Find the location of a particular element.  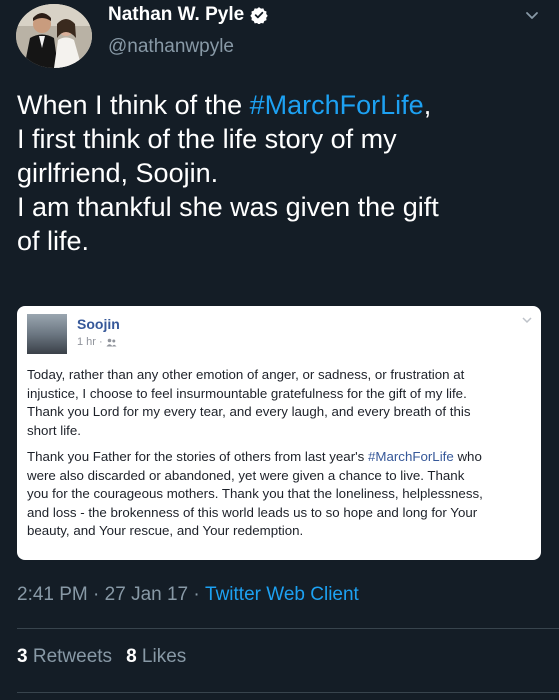

handle: @nathanwpyle is located at coordinates (171, 47).